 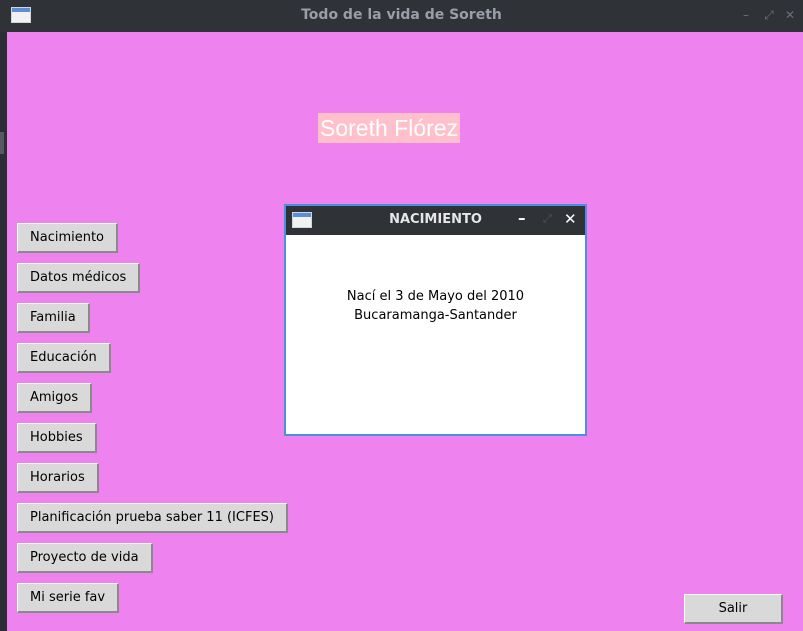 I want to click on window-title: Todo de la vida de Soreth, so click(x=401, y=15).